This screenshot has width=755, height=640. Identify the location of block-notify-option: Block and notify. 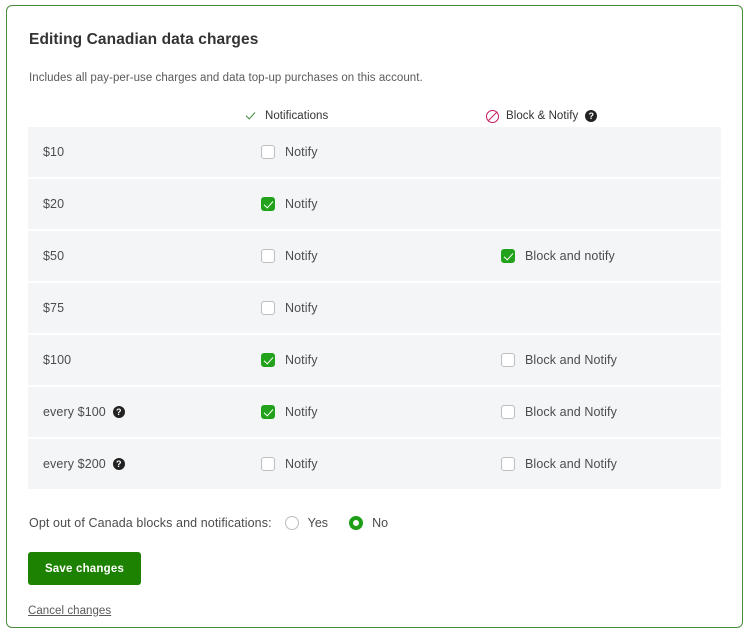
(611, 256).